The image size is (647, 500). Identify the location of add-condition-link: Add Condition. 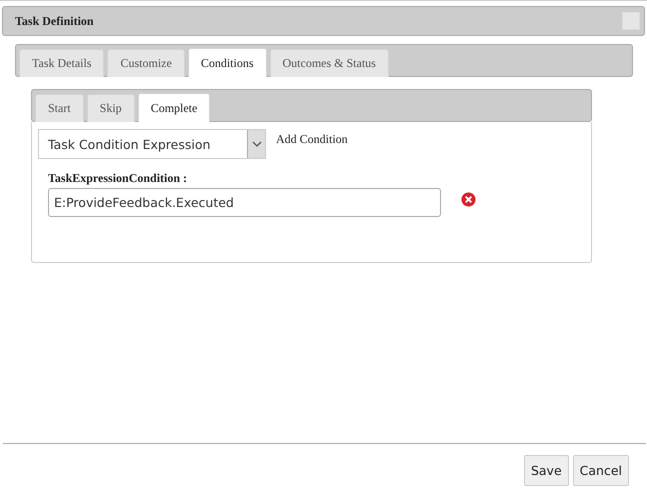
(312, 139).